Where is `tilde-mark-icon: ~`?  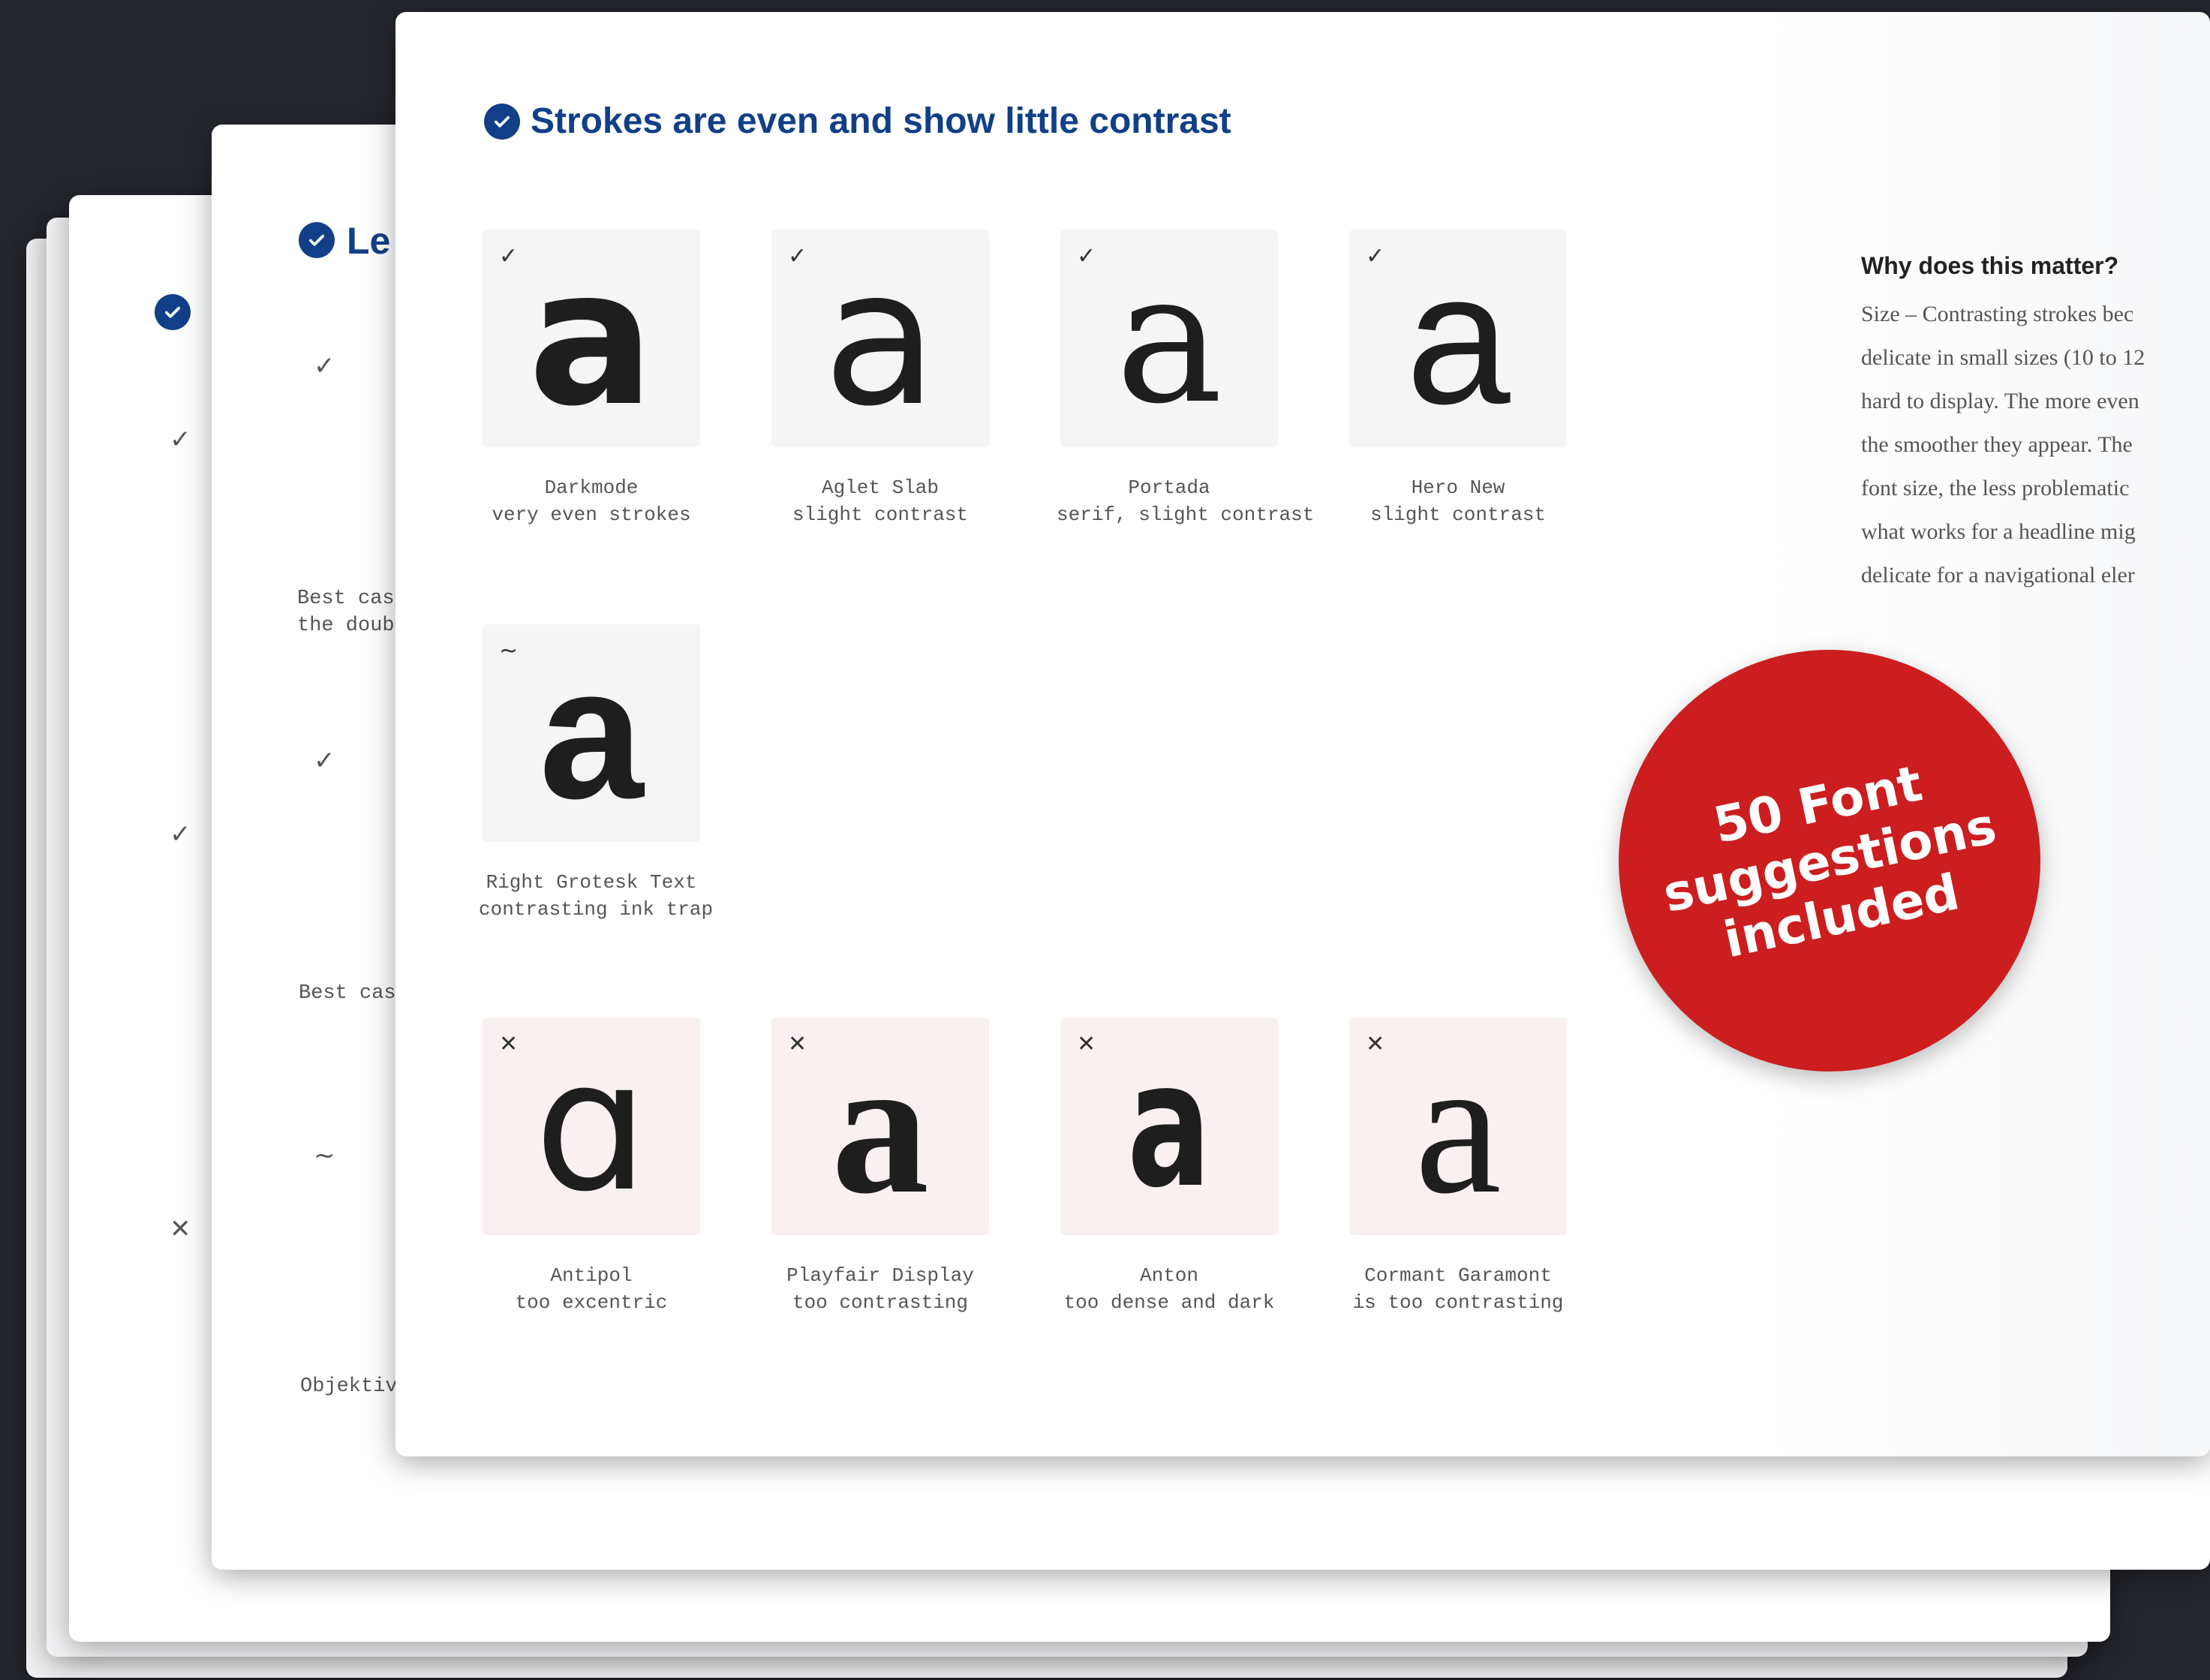 tilde-mark-icon: ~ is located at coordinates (324, 1156).